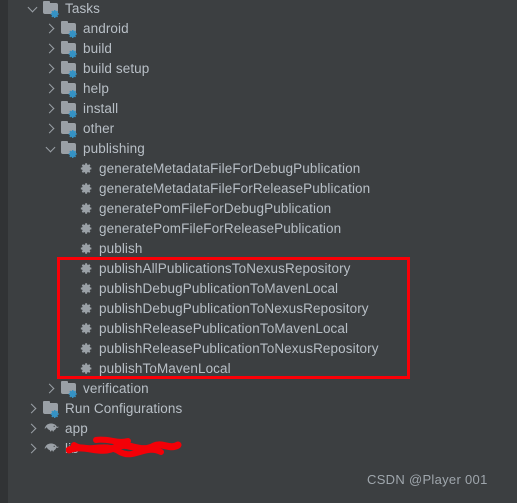 This screenshot has width=517, height=503. Describe the element at coordinates (81, 108) in the screenshot. I see `tree-node-install: install` at that location.